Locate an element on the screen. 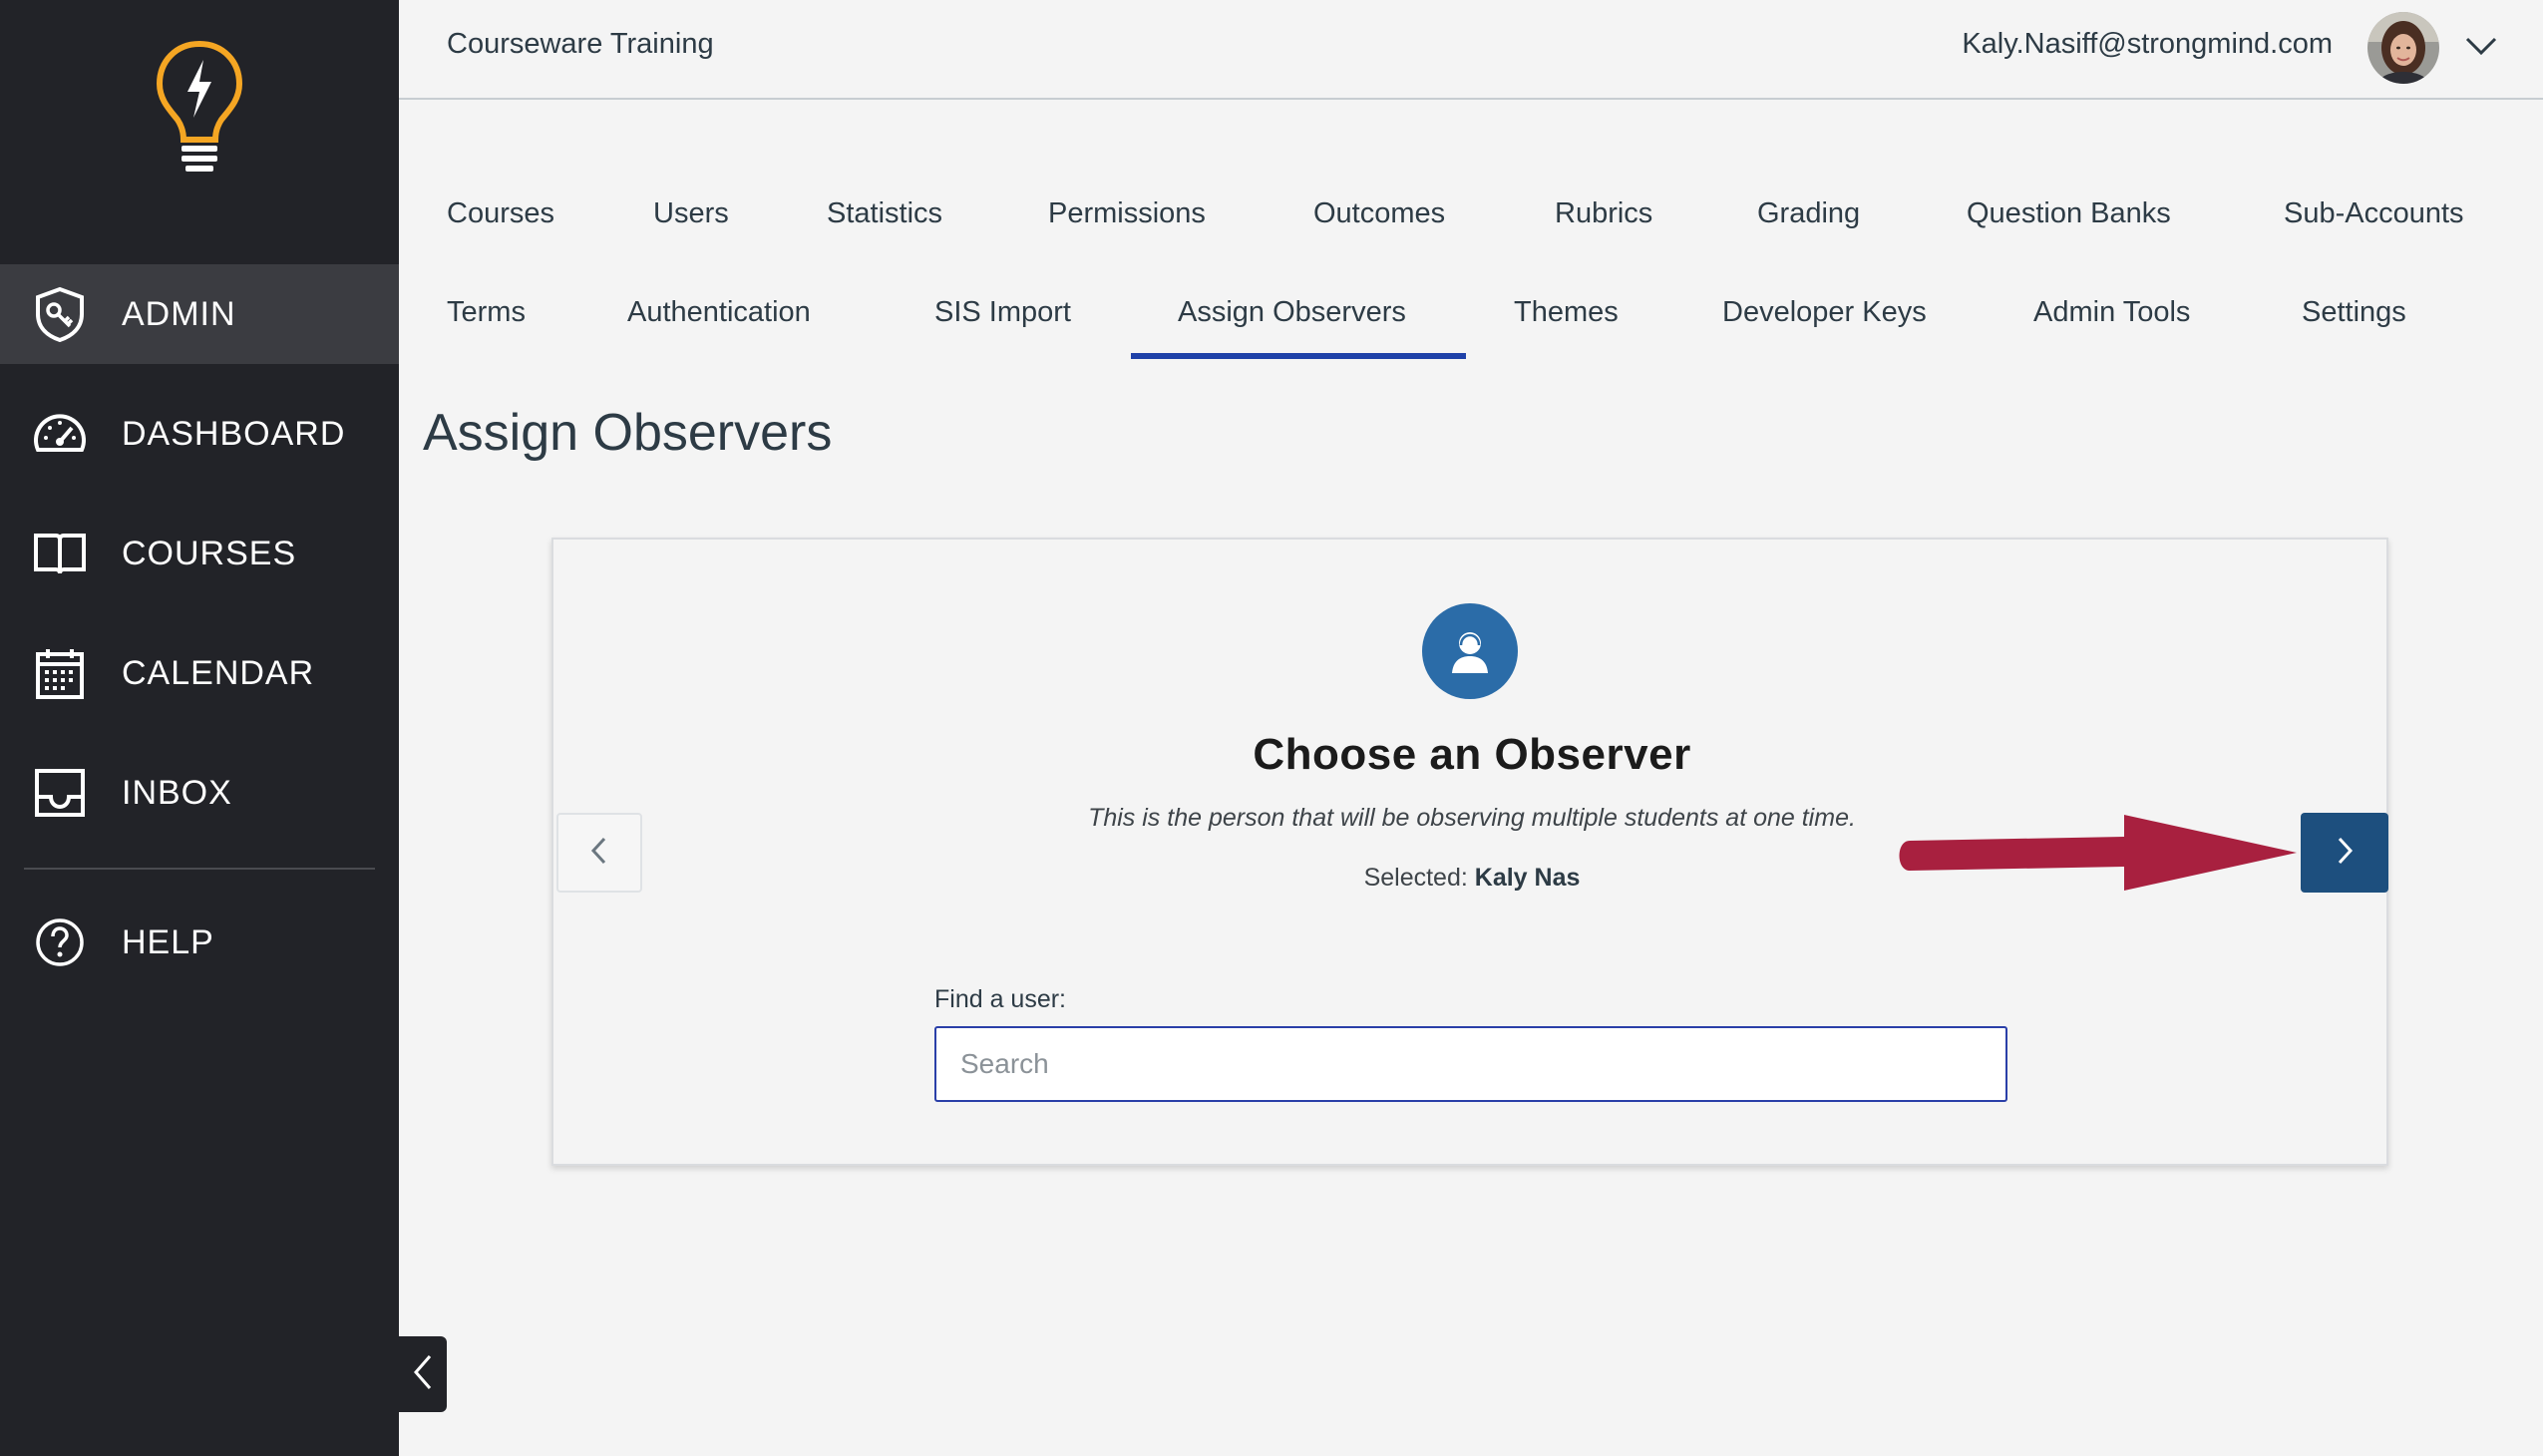 Image resolution: width=2543 pixels, height=1456 pixels. tab-settings: Settings is located at coordinates (2354, 312).